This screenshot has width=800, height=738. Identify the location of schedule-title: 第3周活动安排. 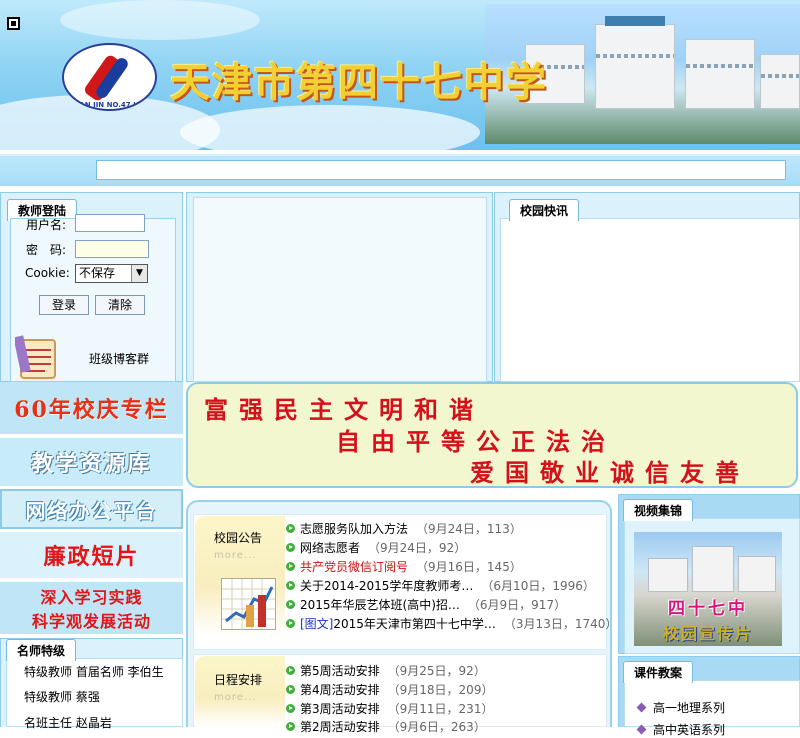
(340, 708).